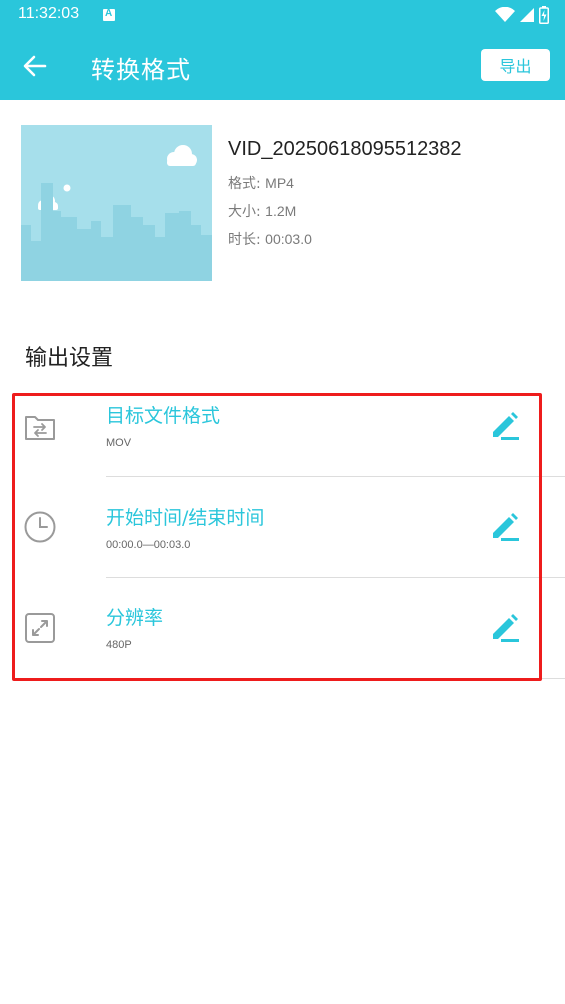 This screenshot has height=1004, width=565. What do you see at coordinates (515, 65) in the screenshot?
I see `export-button: 导出` at bounding box center [515, 65].